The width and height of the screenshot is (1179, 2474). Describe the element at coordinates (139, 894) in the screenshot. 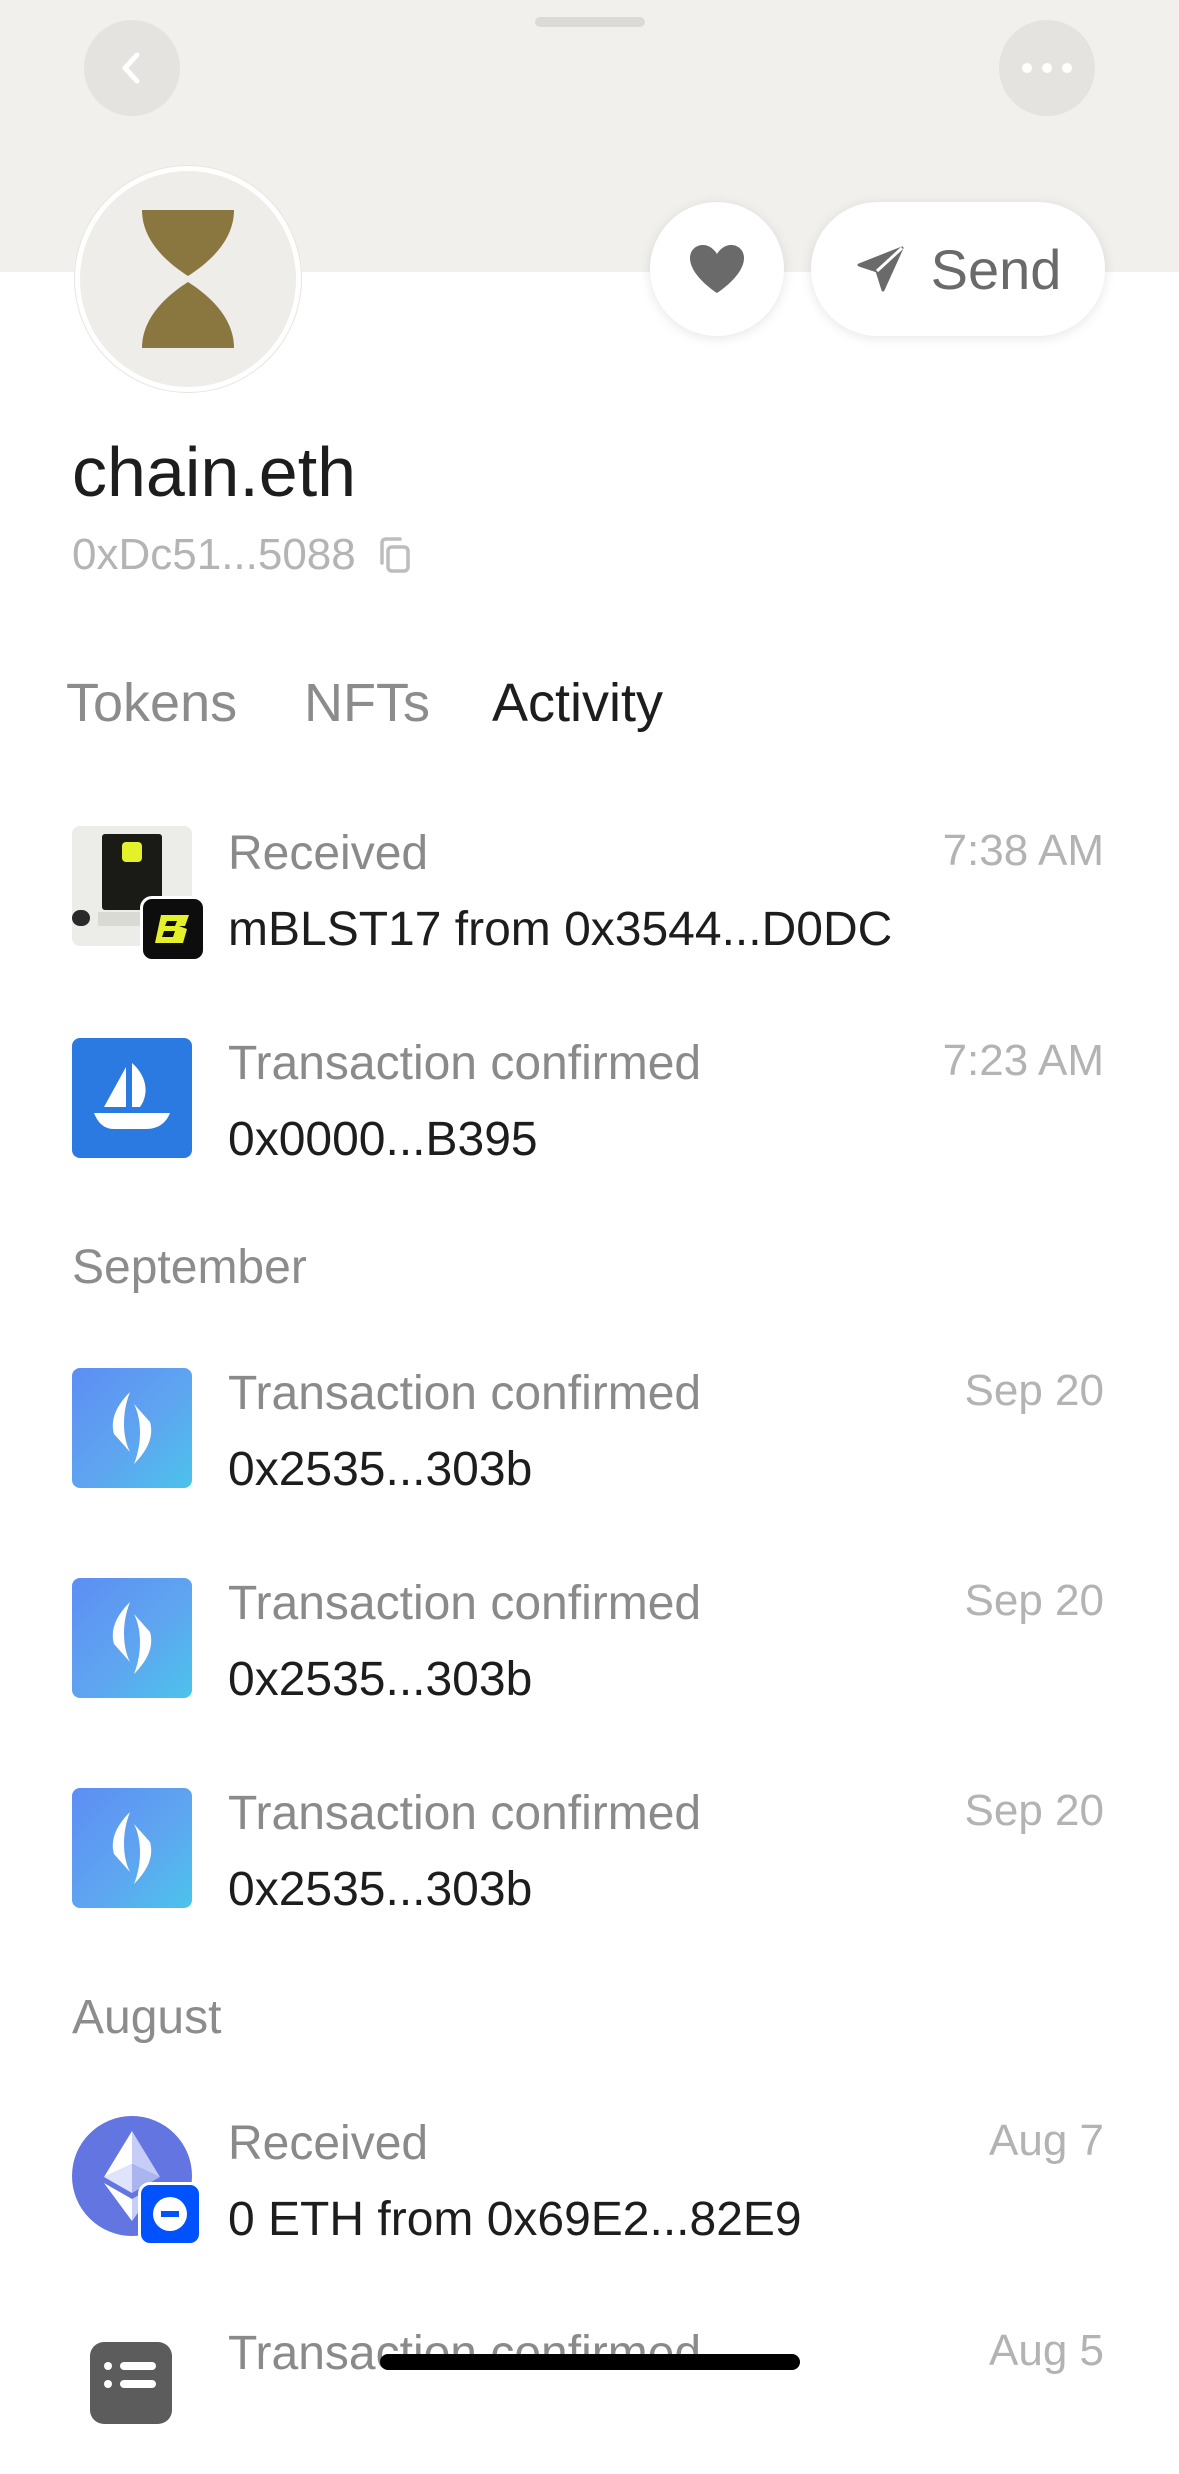

I see `blast-nft-icon` at that location.